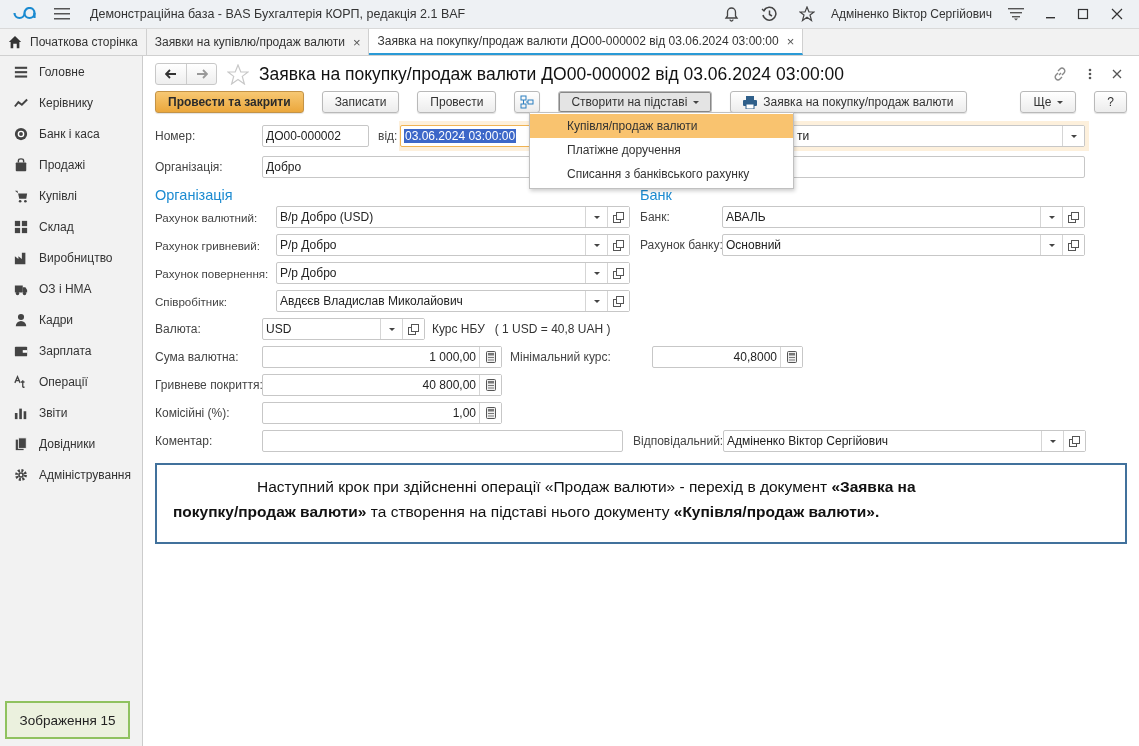 This screenshot has height=746, width=1139. I want to click on select-field: USD, so click(343, 329).